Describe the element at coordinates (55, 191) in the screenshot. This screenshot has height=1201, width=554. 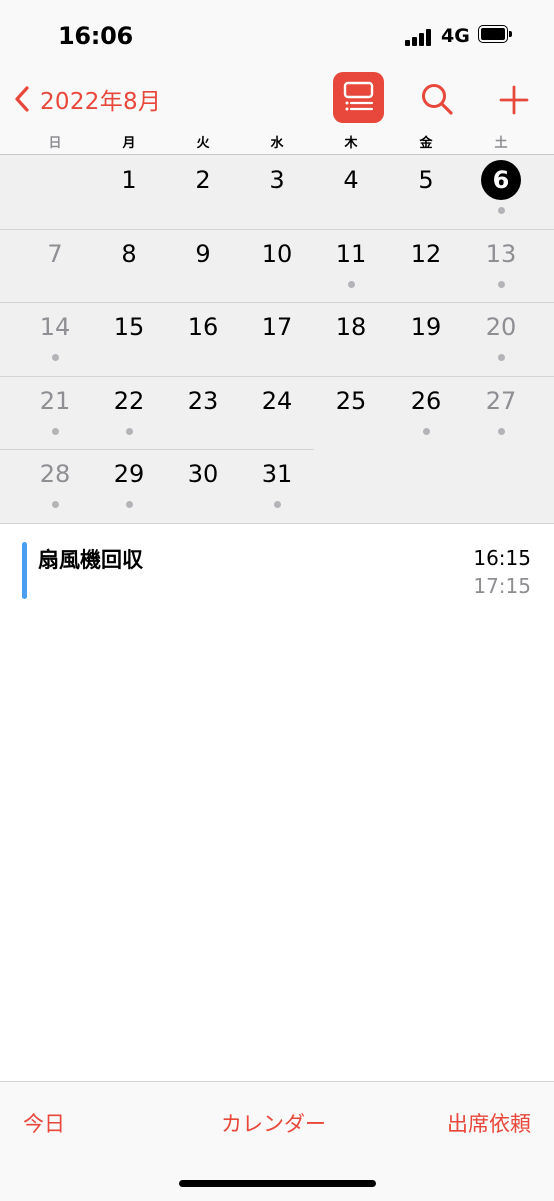
I see `day-cell-empty` at that location.